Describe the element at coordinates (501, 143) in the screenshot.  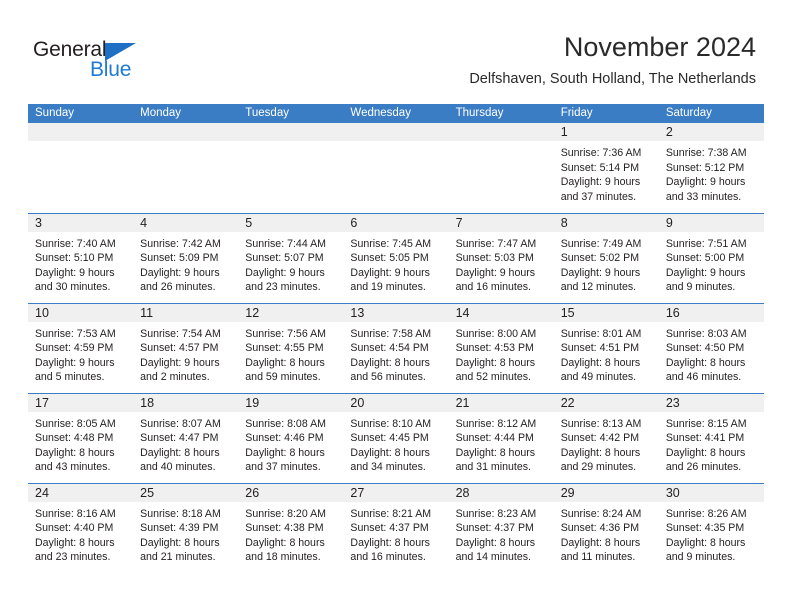
I see `day-details` at that location.